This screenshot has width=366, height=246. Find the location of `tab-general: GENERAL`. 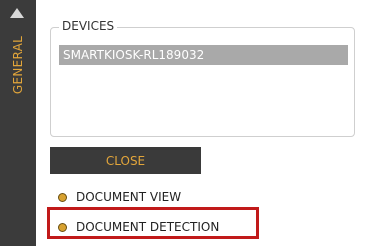

tab-general: GENERAL is located at coordinates (18, 65).